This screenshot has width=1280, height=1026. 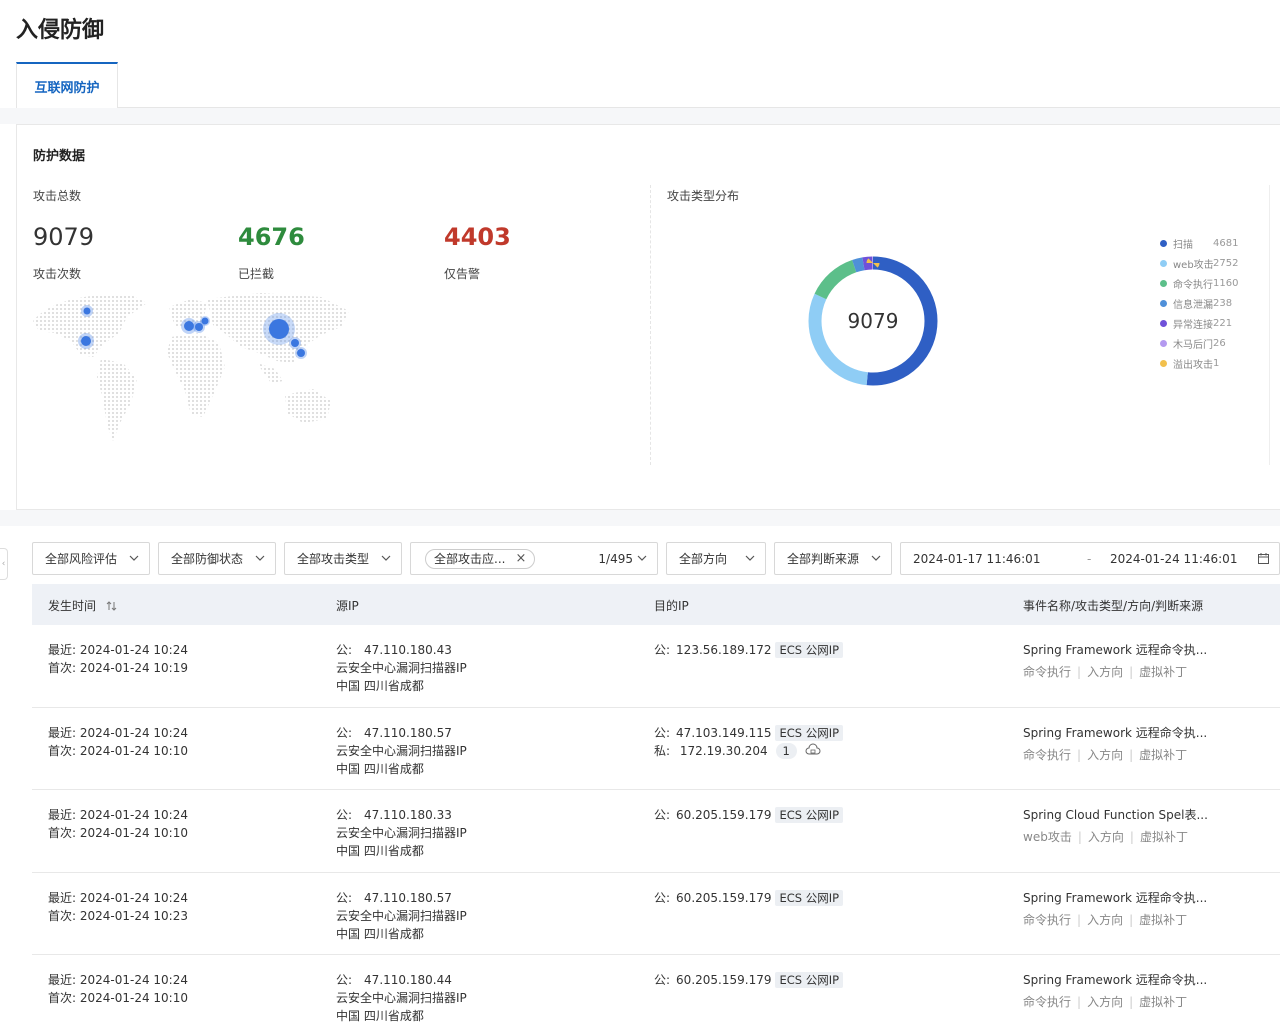 What do you see at coordinates (57, 274) in the screenshot?
I see `attack-count-label: 攻击次数` at bounding box center [57, 274].